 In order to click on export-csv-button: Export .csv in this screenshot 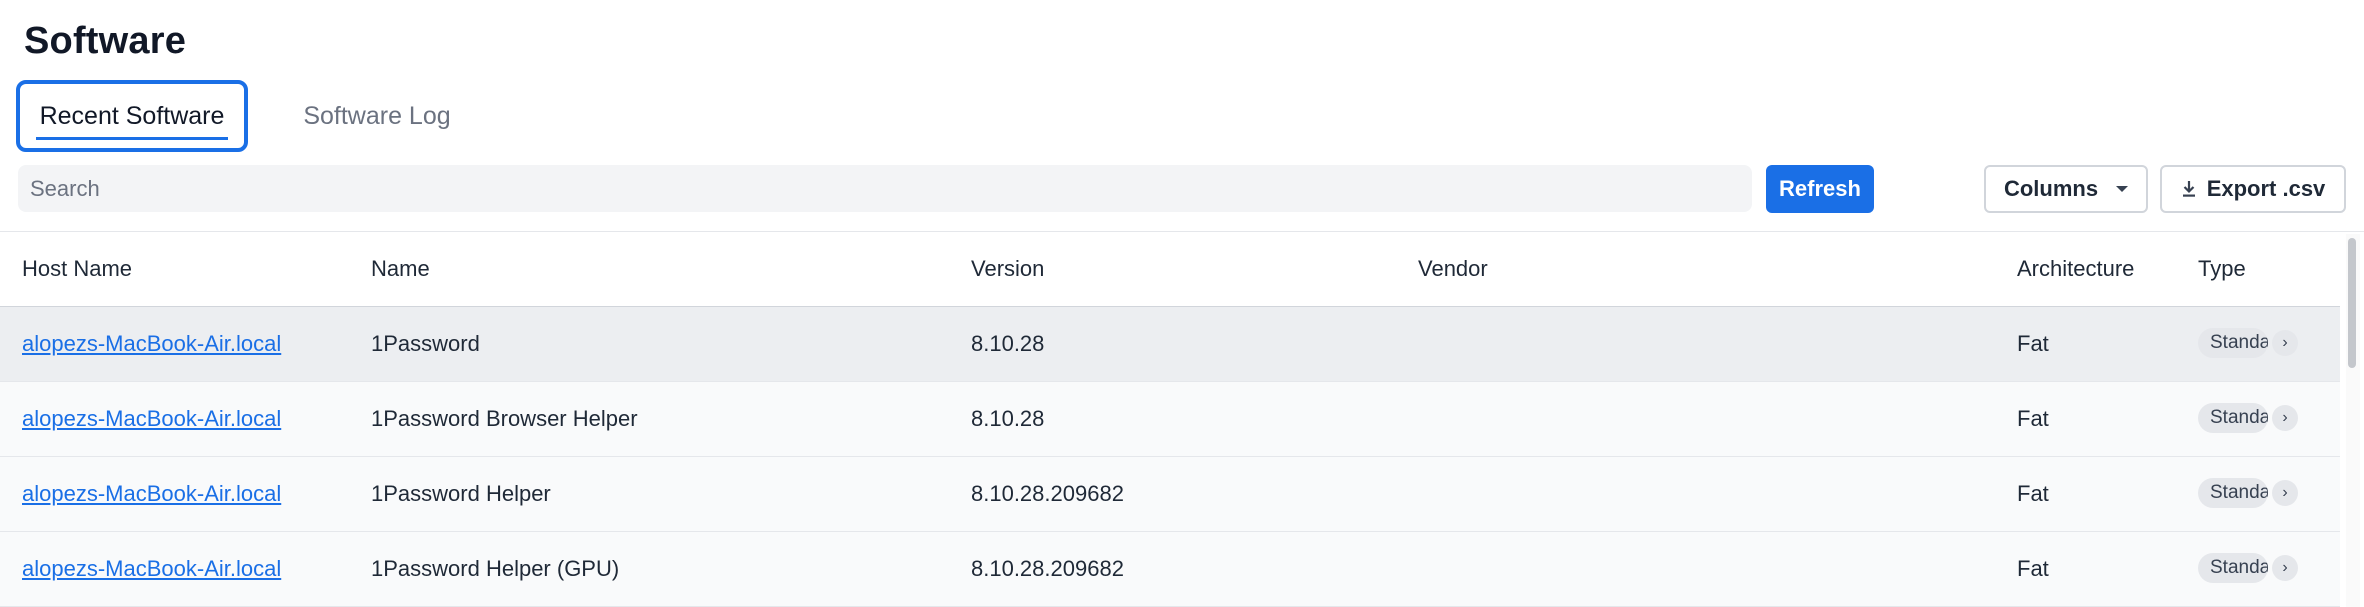, I will do `click(2253, 189)`.